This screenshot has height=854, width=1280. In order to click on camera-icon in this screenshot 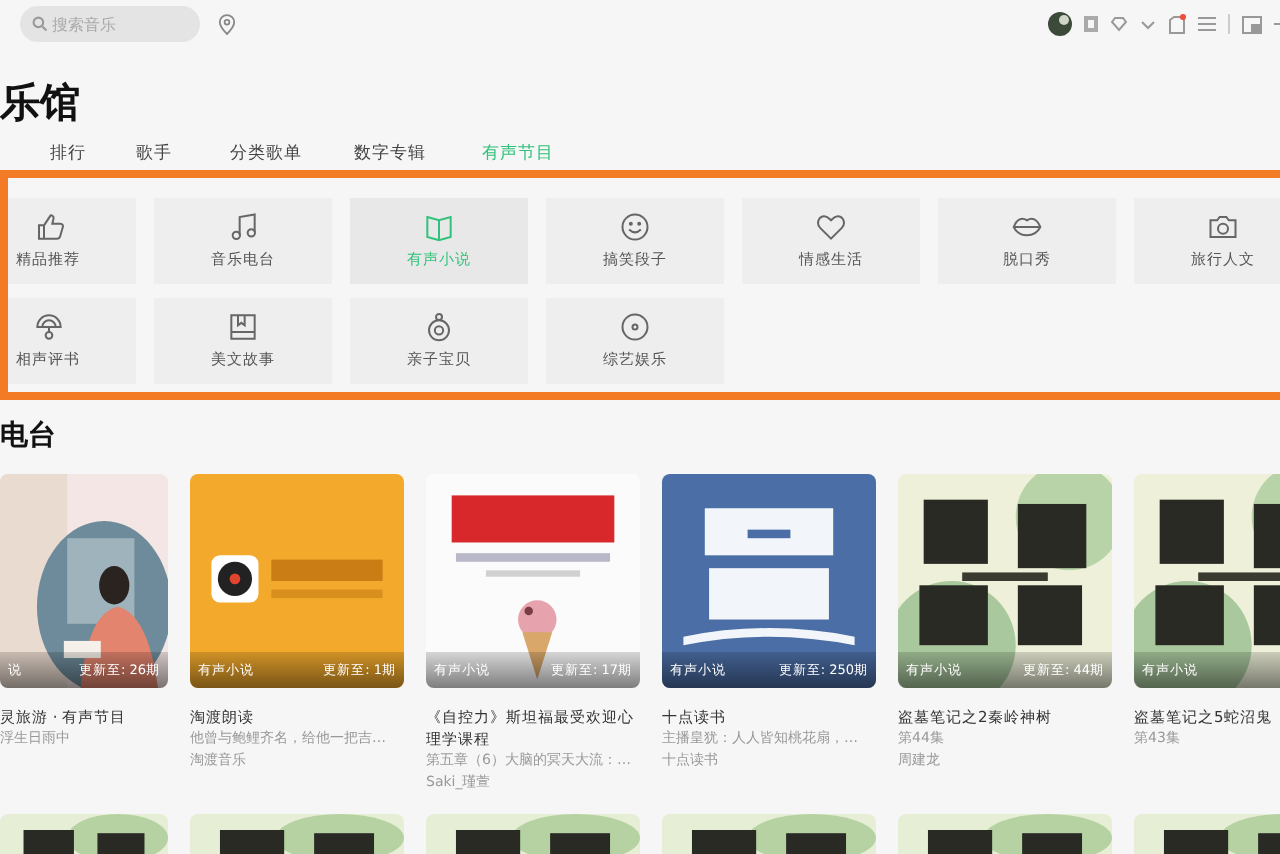, I will do `click(1223, 227)`.